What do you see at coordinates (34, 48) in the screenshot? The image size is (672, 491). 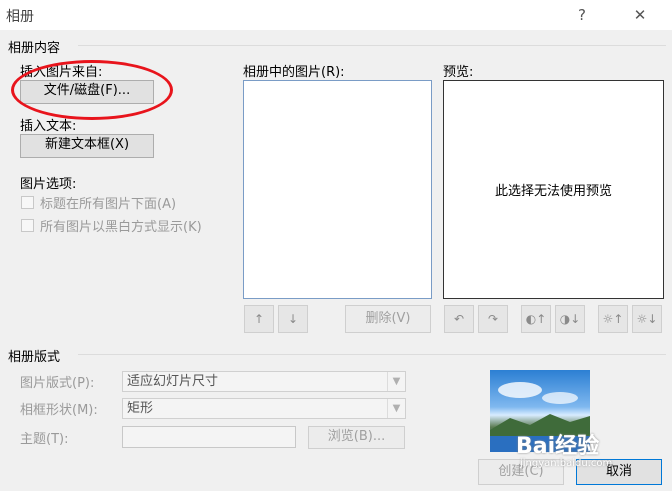 I see `album-content-group-label: 相册内容` at bounding box center [34, 48].